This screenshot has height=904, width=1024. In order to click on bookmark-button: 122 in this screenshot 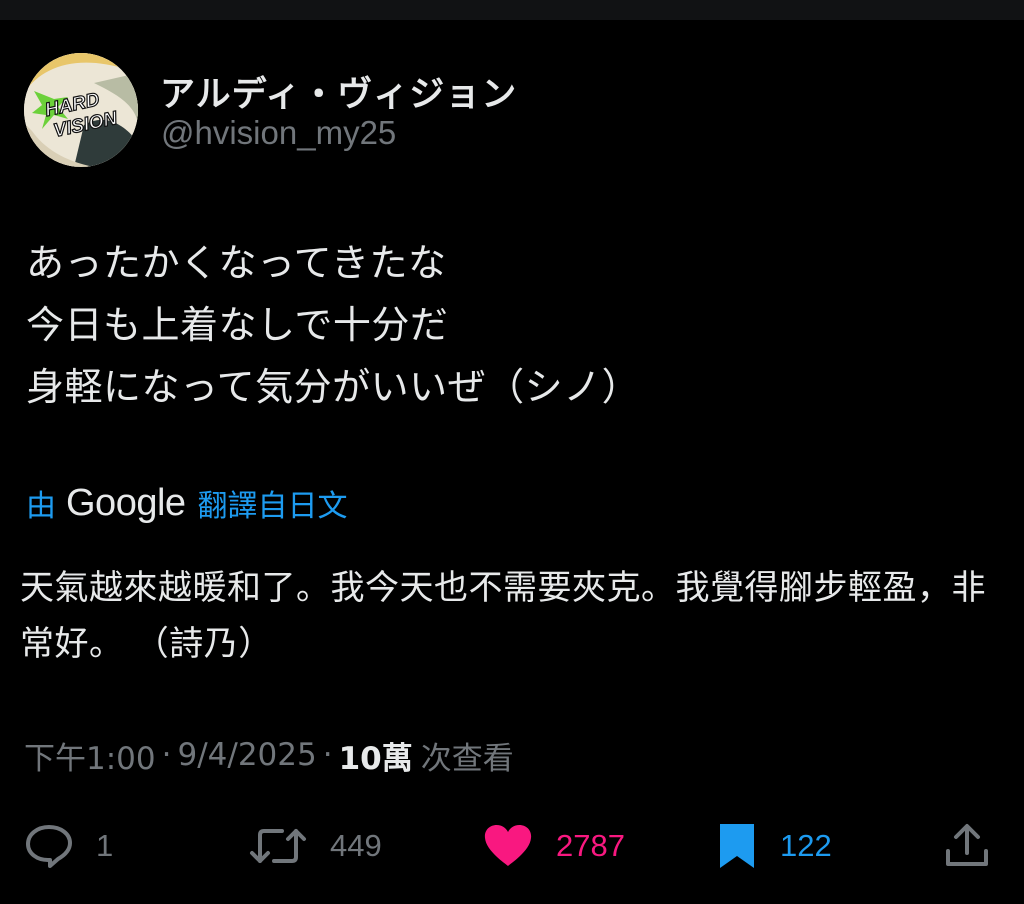, I will do `click(774, 846)`.